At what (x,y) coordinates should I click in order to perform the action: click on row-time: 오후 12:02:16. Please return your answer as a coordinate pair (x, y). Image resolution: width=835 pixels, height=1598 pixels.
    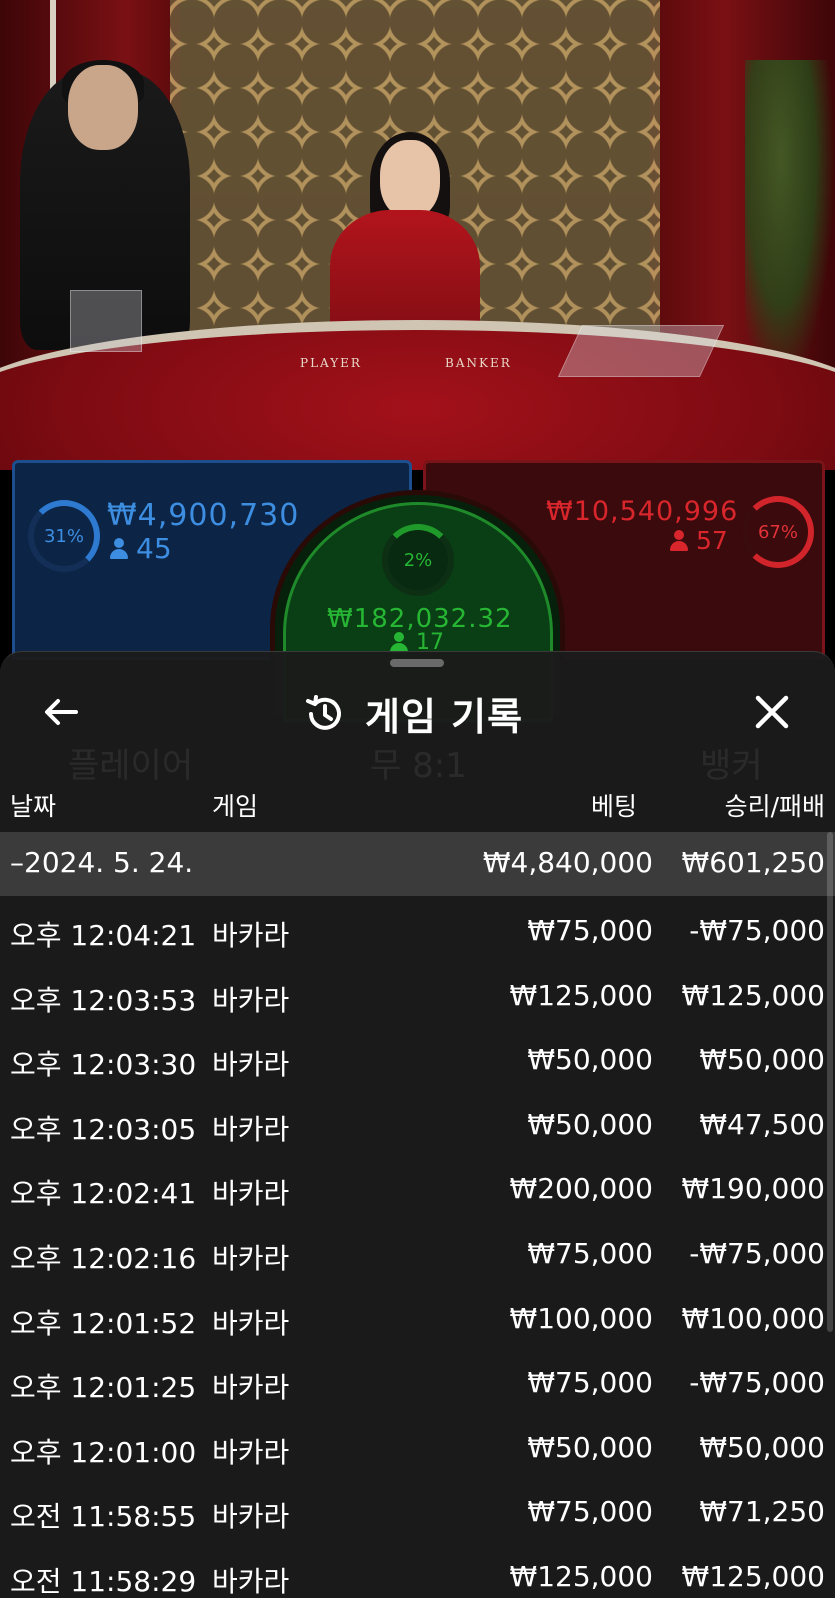
    Looking at the image, I should click on (103, 1258).